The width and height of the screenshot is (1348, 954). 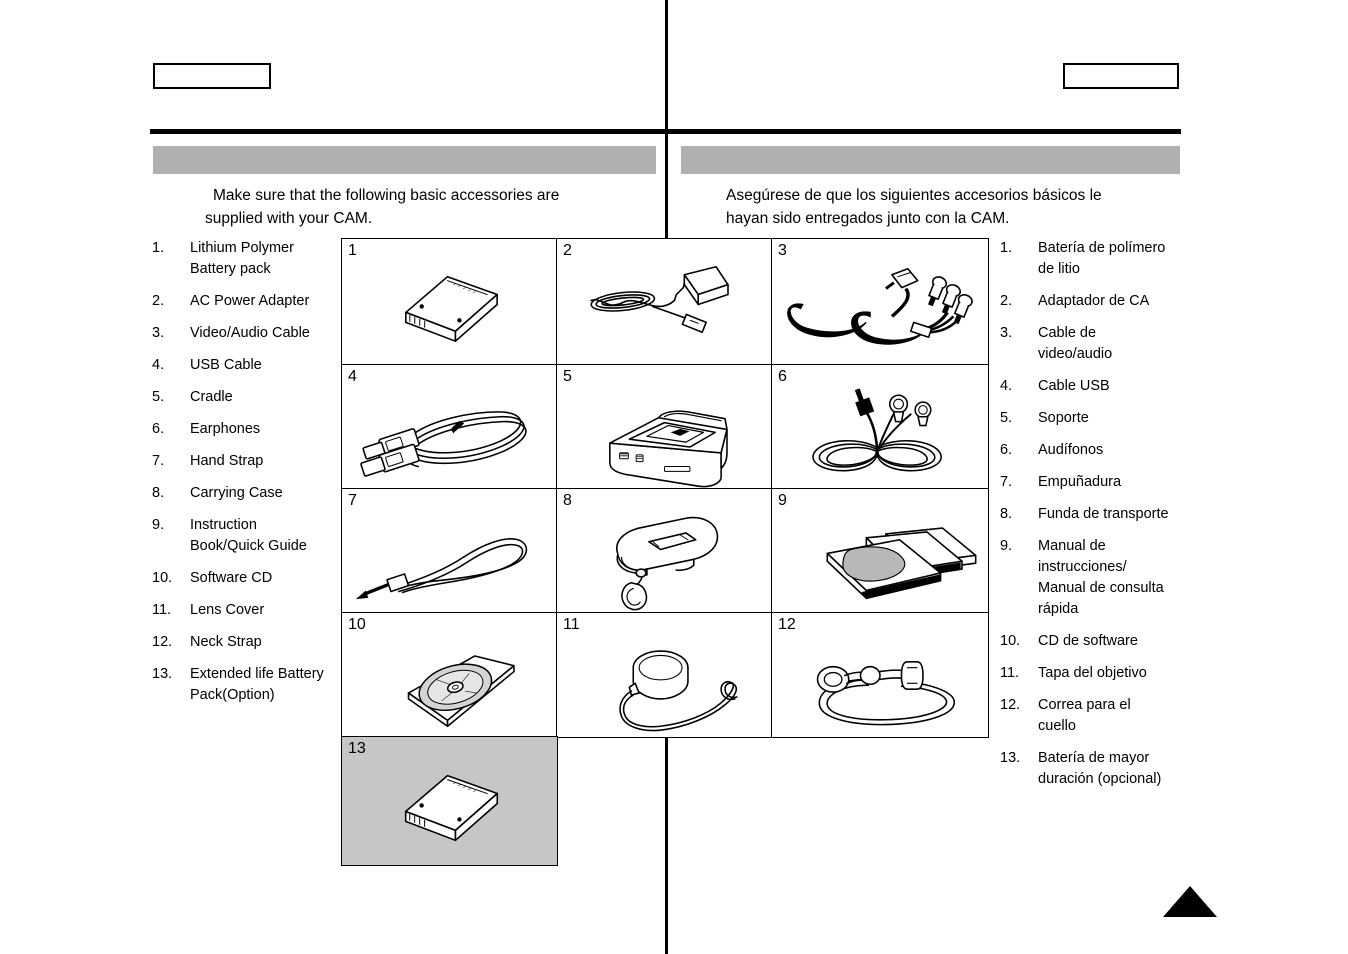 What do you see at coordinates (242, 258) in the screenshot?
I see `accessory-label: Lithium Polymer Battery pack` at bounding box center [242, 258].